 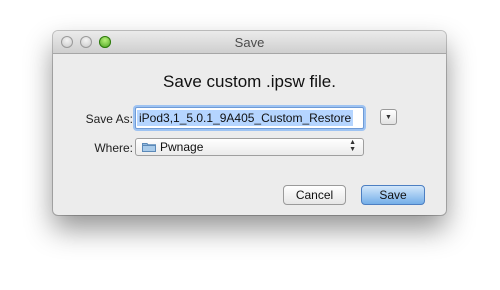 What do you see at coordinates (314, 195) in the screenshot?
I see `cancel-button: Cancel` at bounding box center [314, 195].